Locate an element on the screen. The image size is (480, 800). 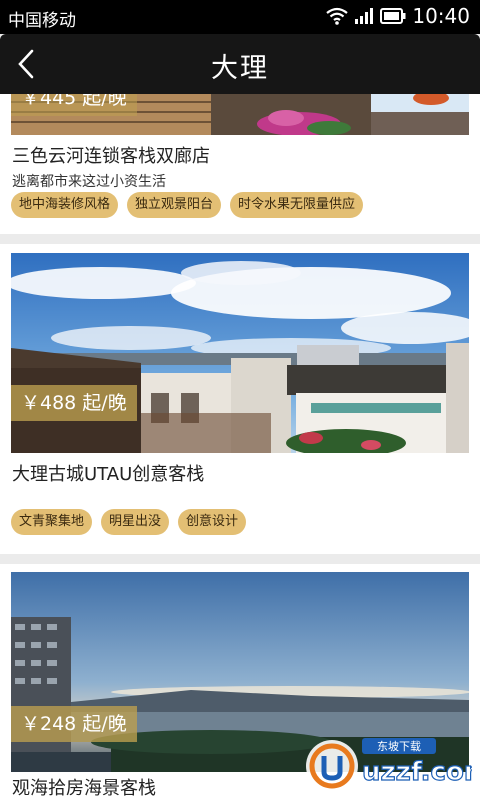
tag: 文青聚集地 is located at coordinates (52, 522).